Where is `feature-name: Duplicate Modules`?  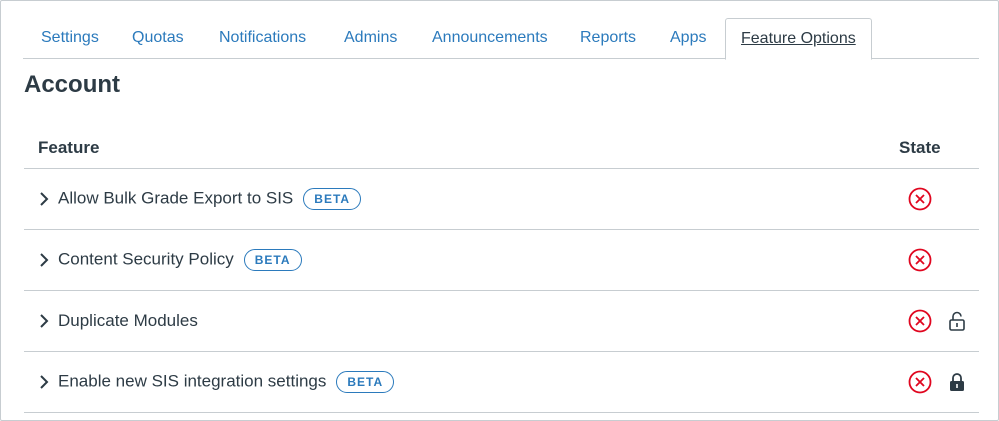 feature-name: Duplicate Modules is located at coordinates (128, 321).